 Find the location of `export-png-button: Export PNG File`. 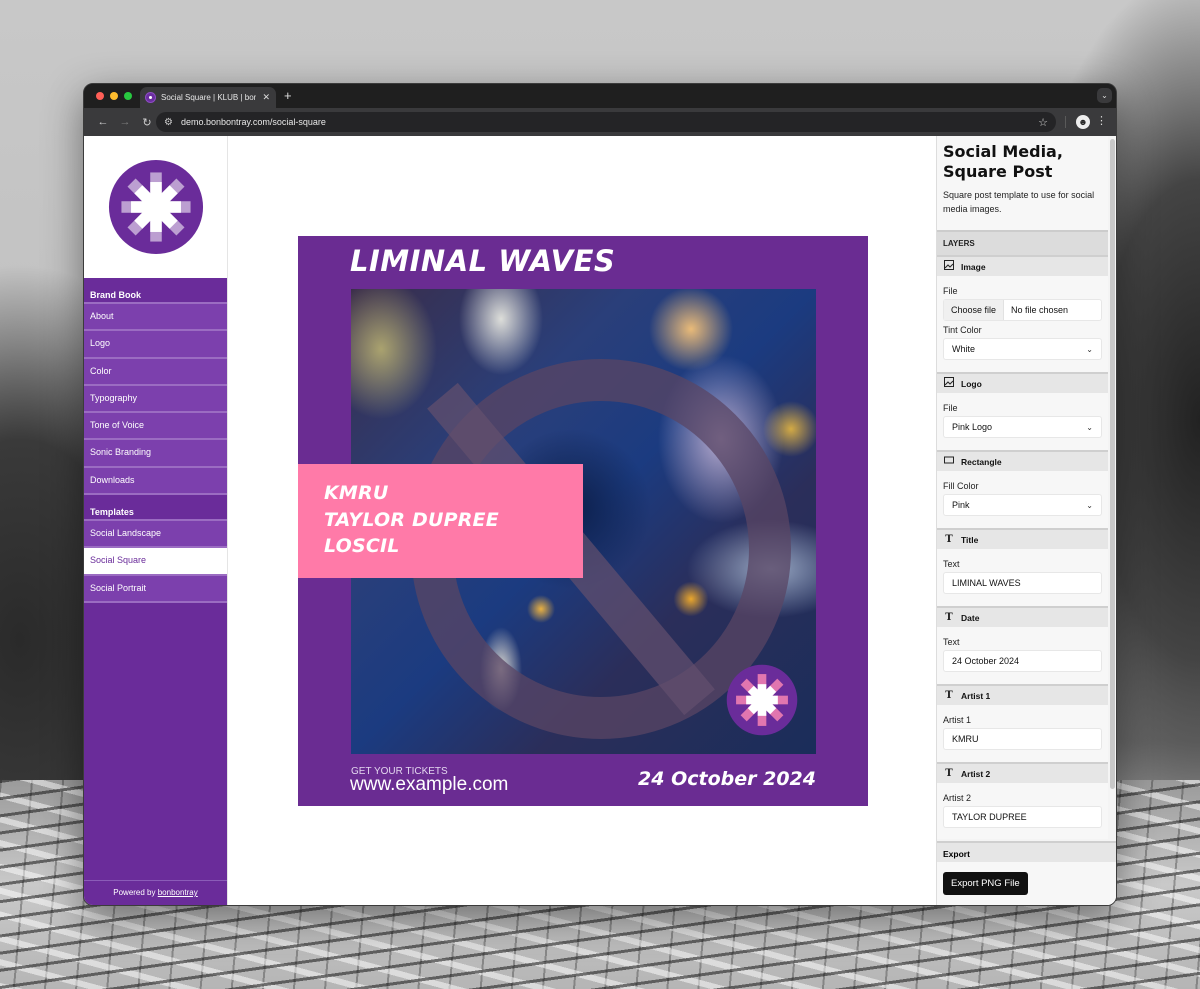

export-png-button: Export PNG File is located at coordinates (985, 883).